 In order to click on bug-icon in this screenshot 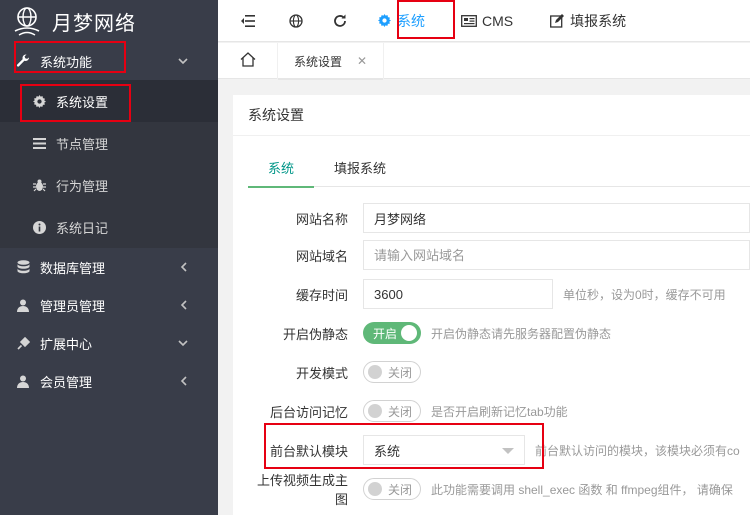, I will do `click(39, 185)`.